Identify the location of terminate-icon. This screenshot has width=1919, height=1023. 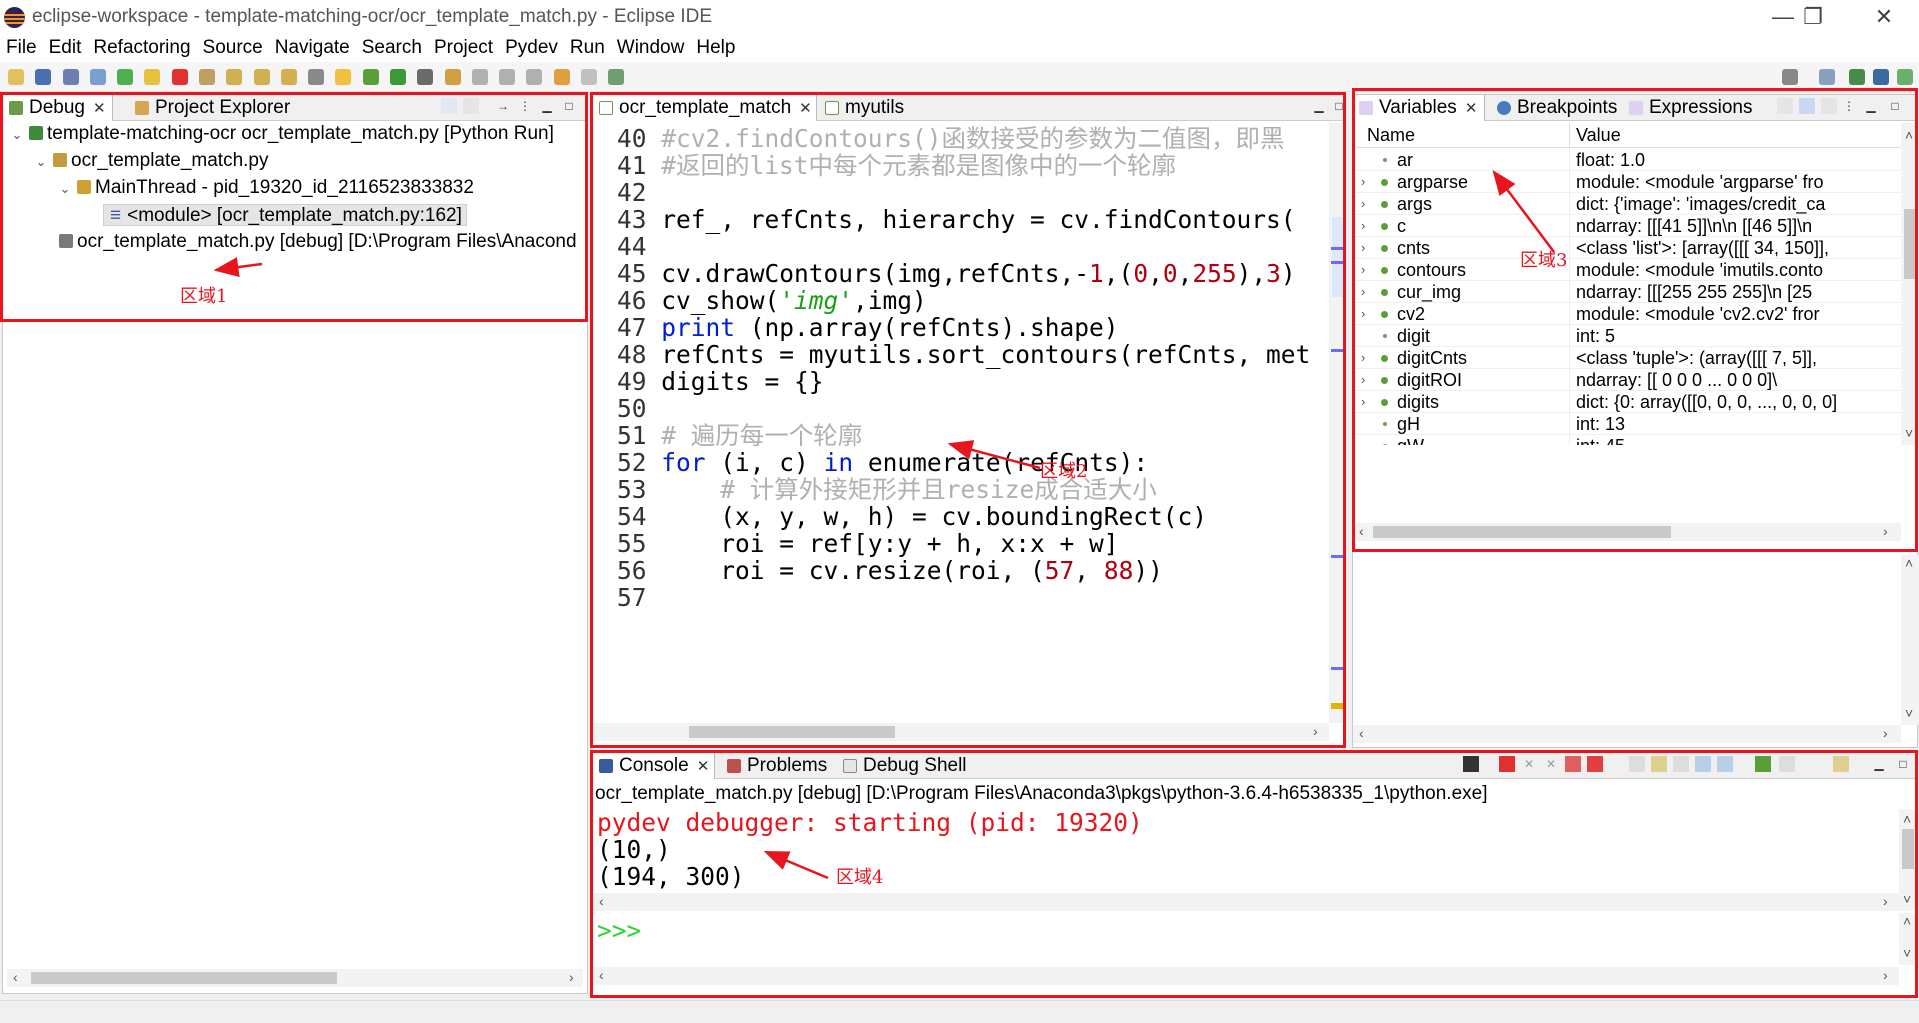
(1507, 764).